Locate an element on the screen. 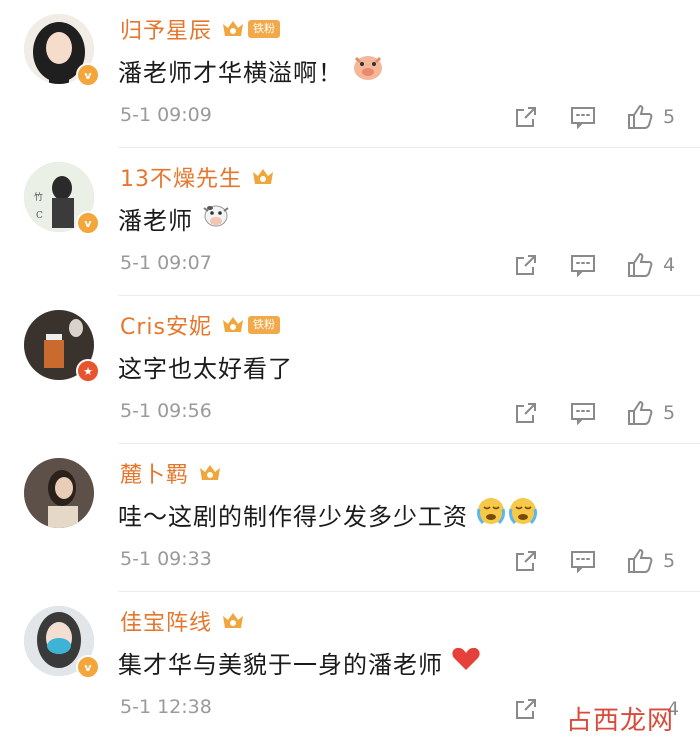 The image size is (700, 740). avatar-container is located at coordinates (50, 494).